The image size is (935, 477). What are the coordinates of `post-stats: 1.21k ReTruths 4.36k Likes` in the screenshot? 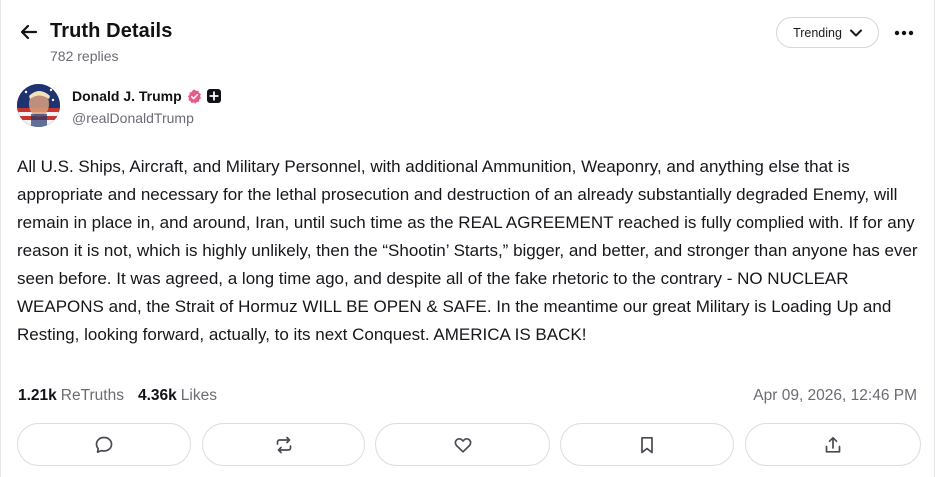 It's located at (117, 396).